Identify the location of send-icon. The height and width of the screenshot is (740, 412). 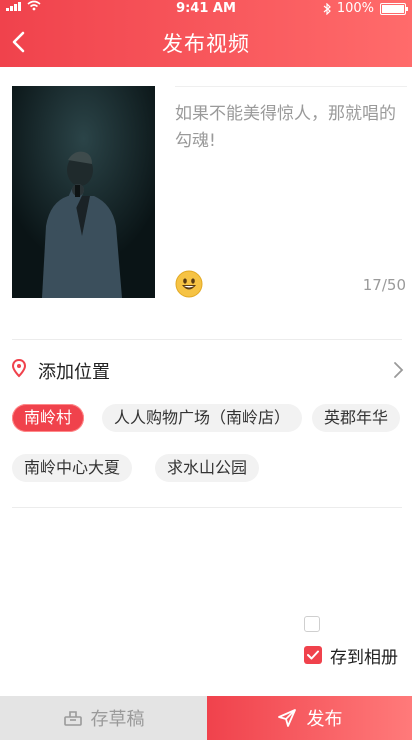
(286, 718).